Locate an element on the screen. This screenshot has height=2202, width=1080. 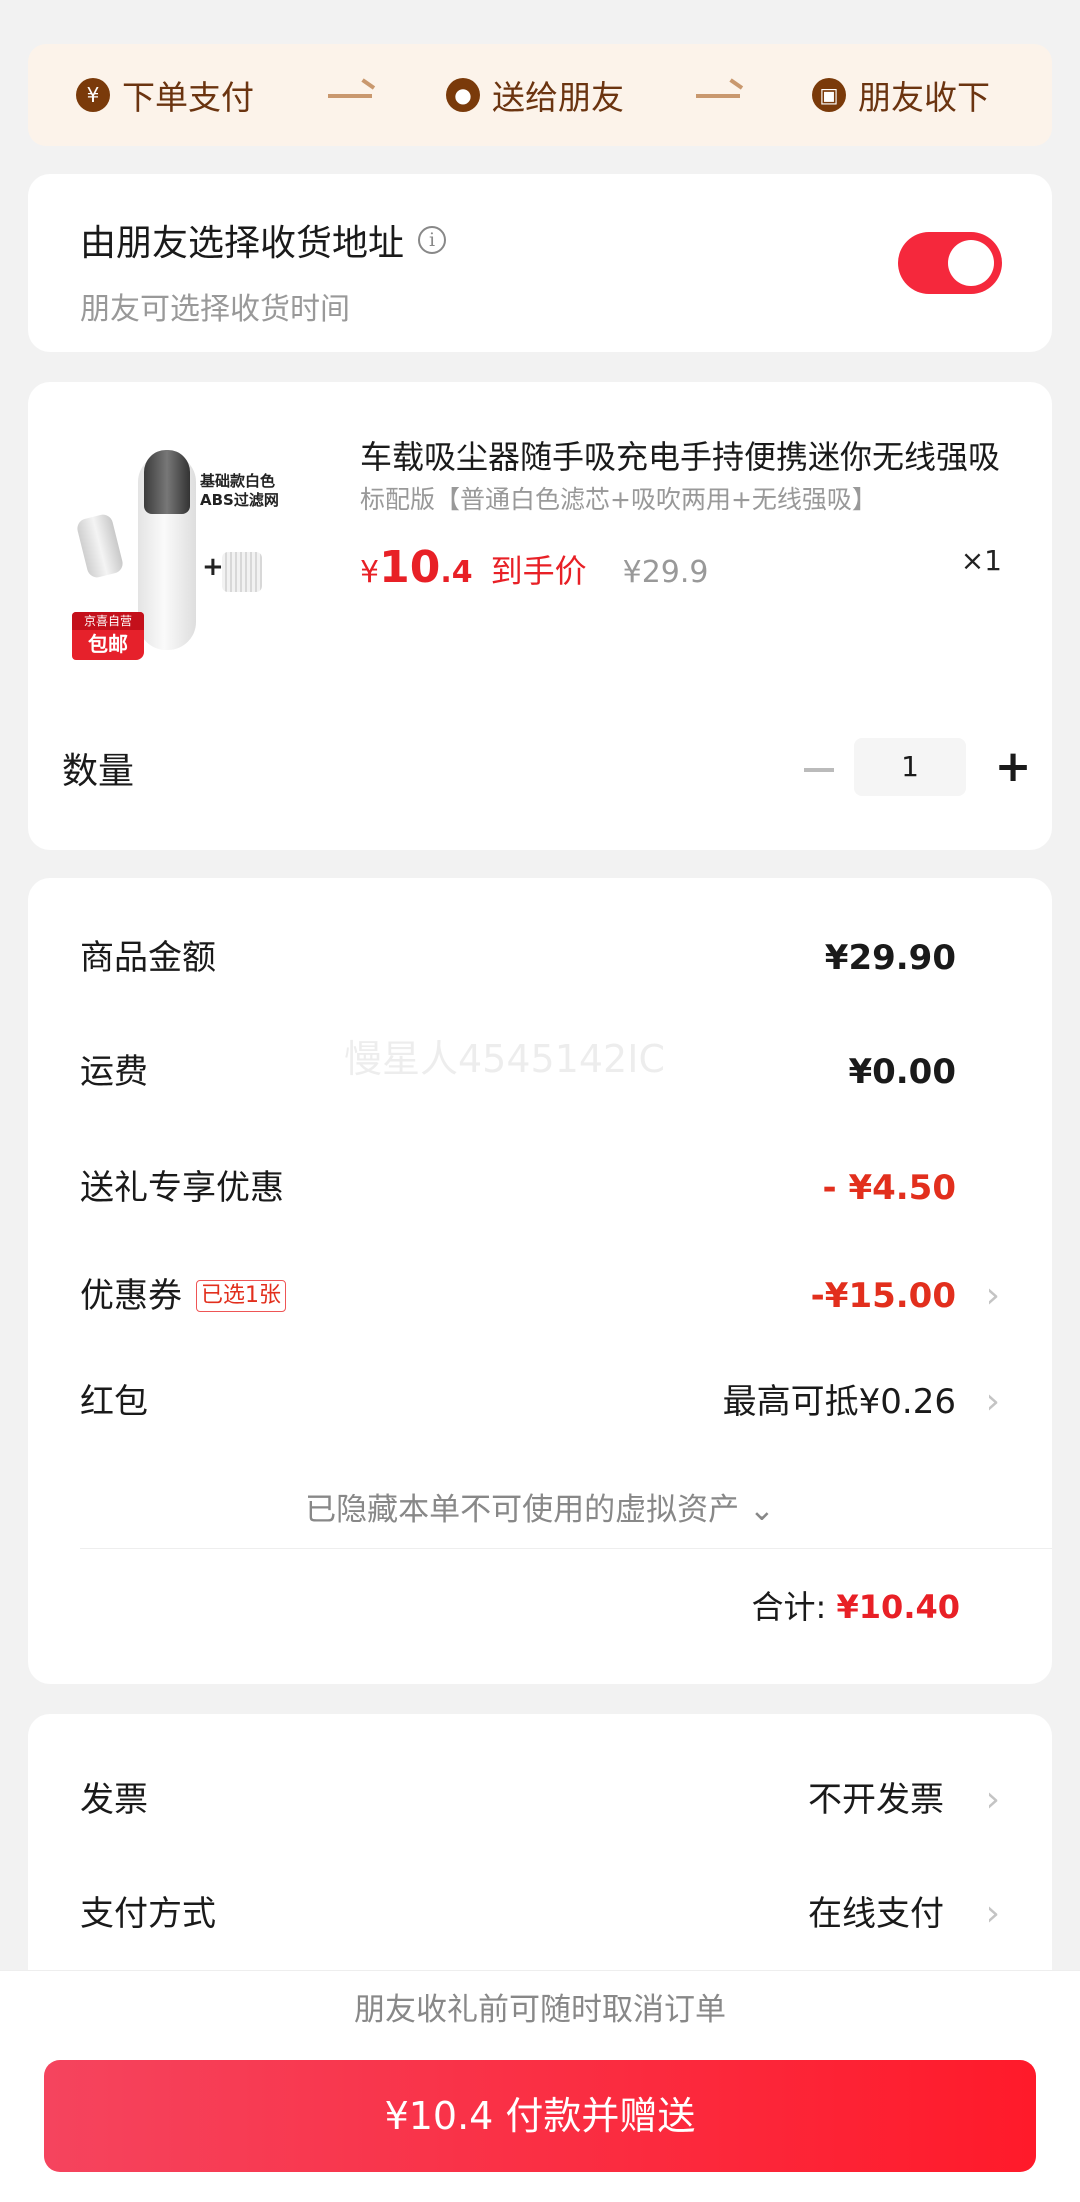
payment-method-value: 在线支付 is located at coordinates (876, 1914).